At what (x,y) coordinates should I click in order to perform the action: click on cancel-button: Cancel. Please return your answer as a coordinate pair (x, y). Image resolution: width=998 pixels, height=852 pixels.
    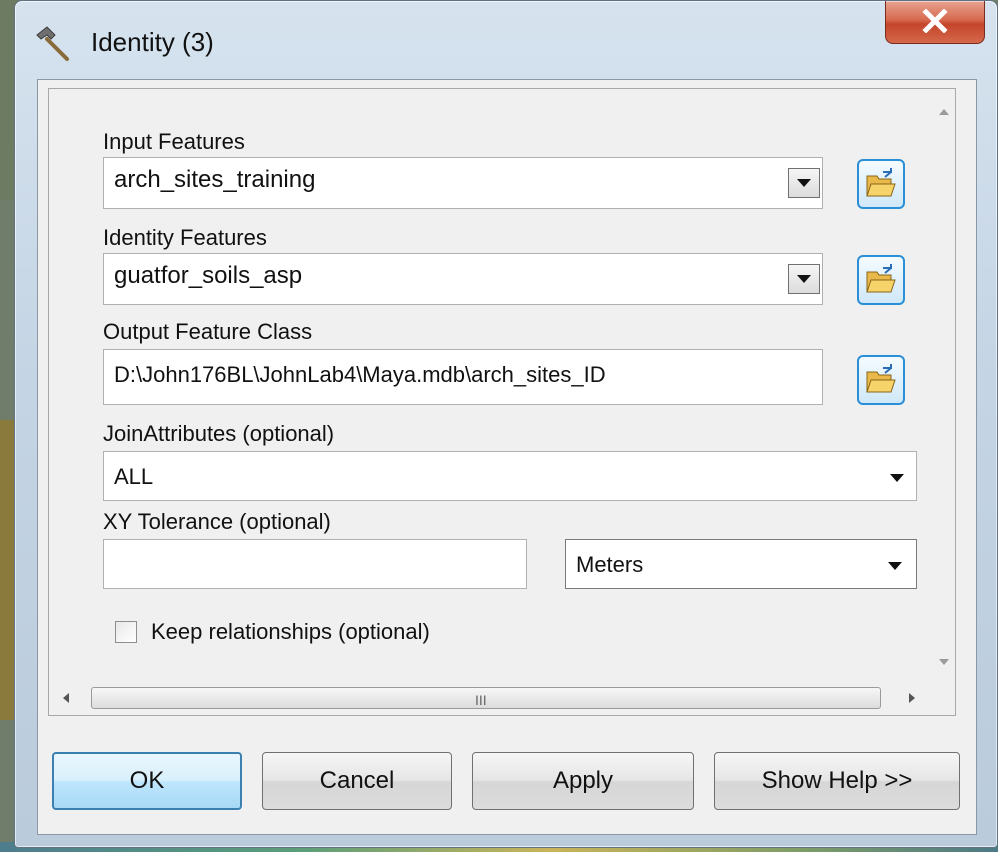
    Looking at the image, I should click on (357, 781).